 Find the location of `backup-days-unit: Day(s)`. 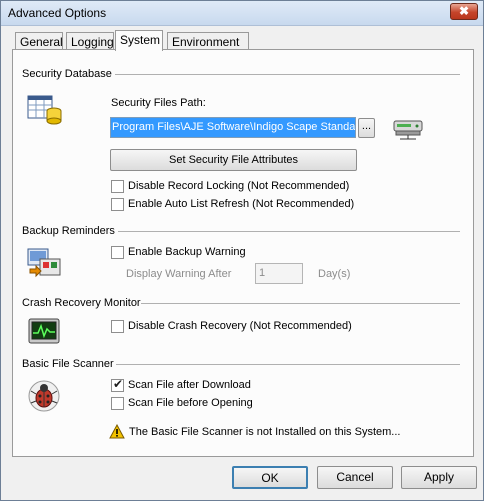

backup-days-unit: Day(s) is located at coordinates (334, 274).